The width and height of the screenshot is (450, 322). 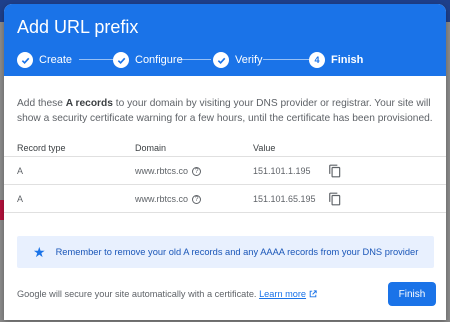 What do you see at coordinates (249, 60) in the screenshot?
I see `step-label: Verify` at bounding box center [249, 60].